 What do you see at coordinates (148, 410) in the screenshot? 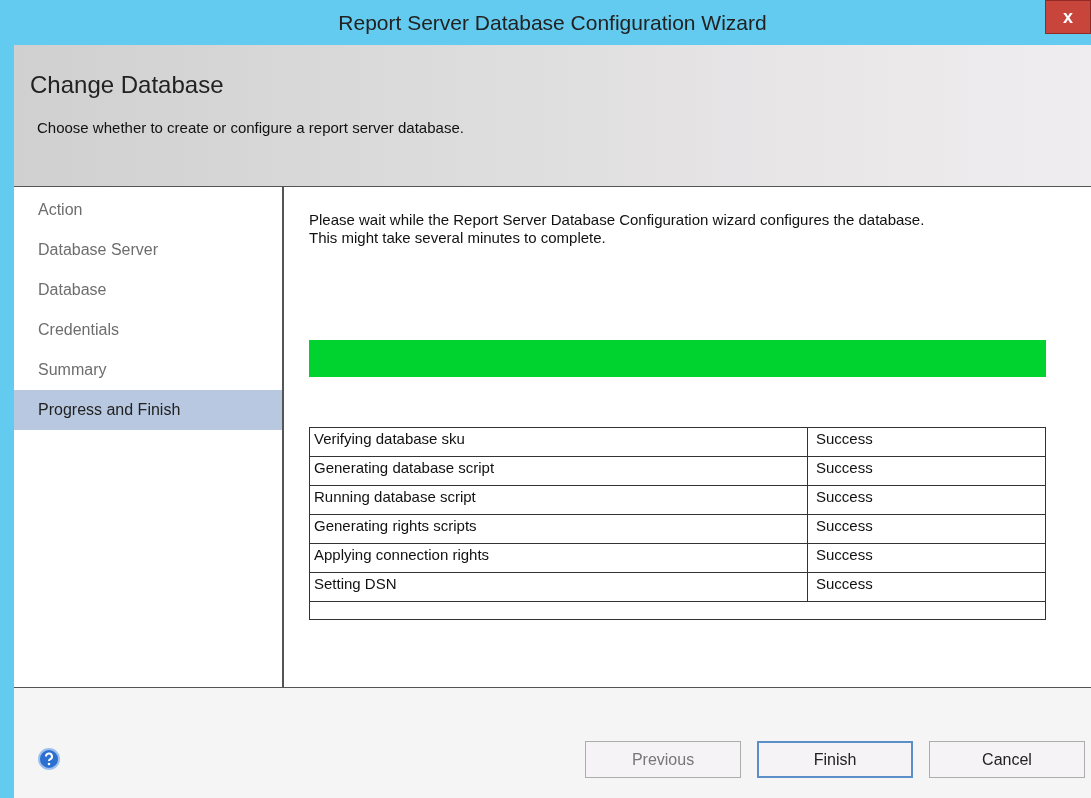
I see `sidebar-item: Progress and Finish` at bounding box center [148, 410].